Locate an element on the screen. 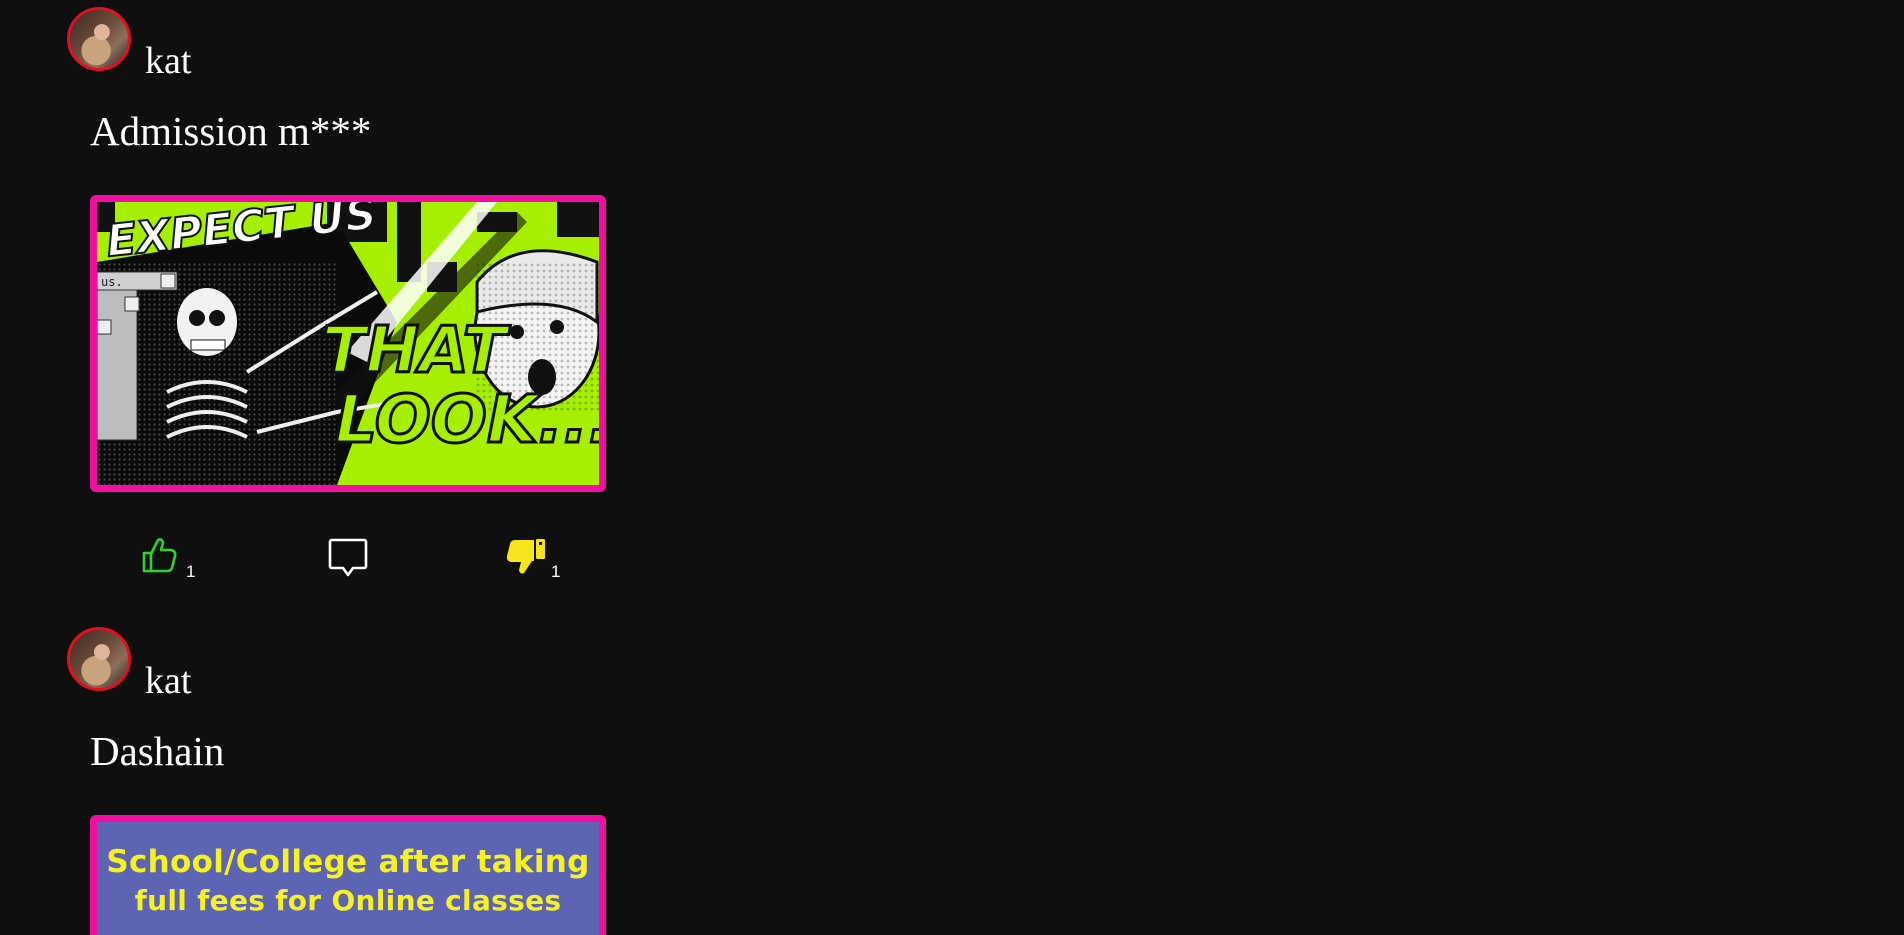 The height and width of the screenshot is (935, 1904). like-count: 1 is located at coordinates (191, 571).